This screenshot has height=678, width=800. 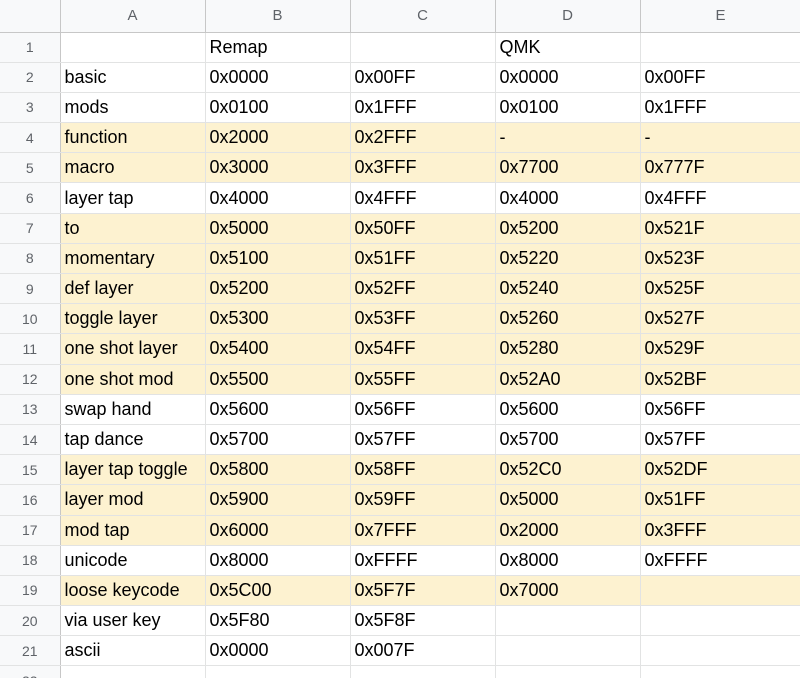 I want to click on cell-b12: 0x5500, so click(x=278, y=379).